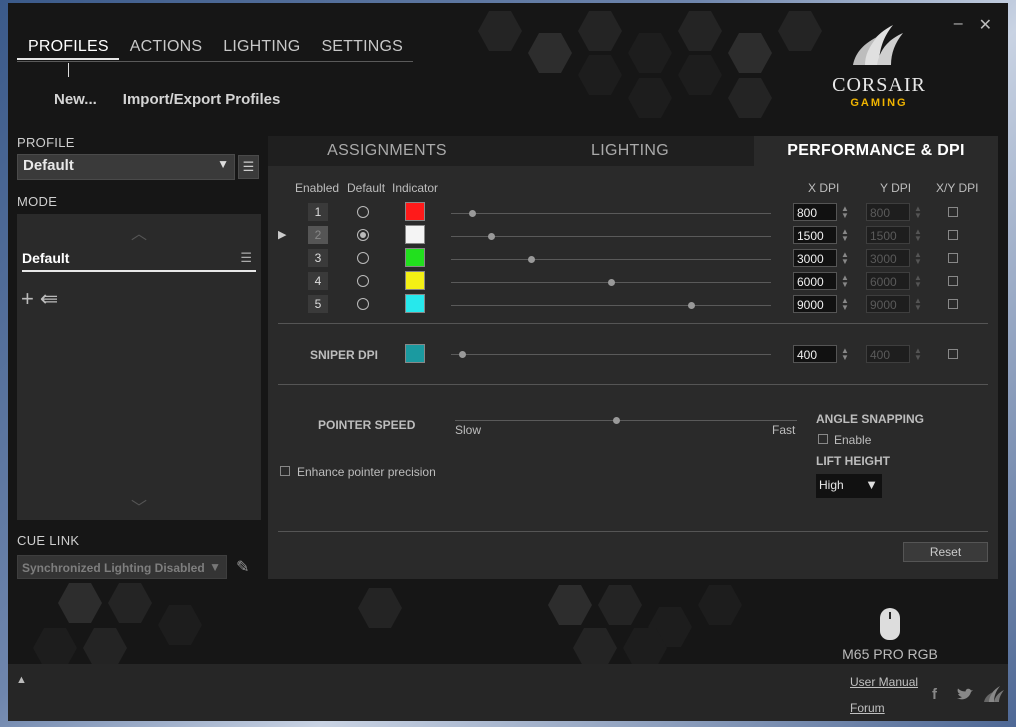 The image size is (1016, 727). Describe the element at coordinates (934, 694) in the screenshot. I see `facebook-icon: f` at that location.